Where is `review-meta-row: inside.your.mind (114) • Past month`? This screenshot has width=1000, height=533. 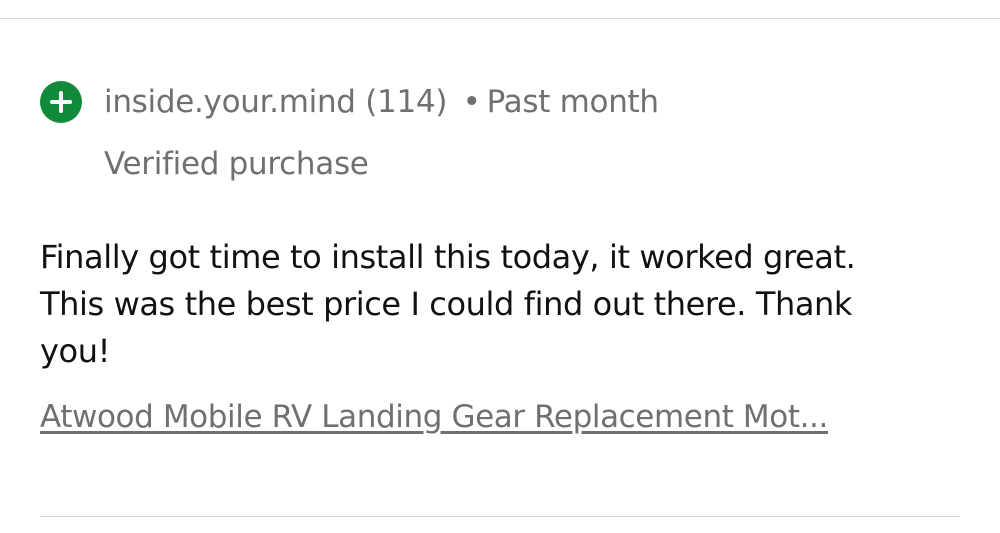
review-meta-row: inside.your.mind (114) • Past month is located at coordinates (500, 102).